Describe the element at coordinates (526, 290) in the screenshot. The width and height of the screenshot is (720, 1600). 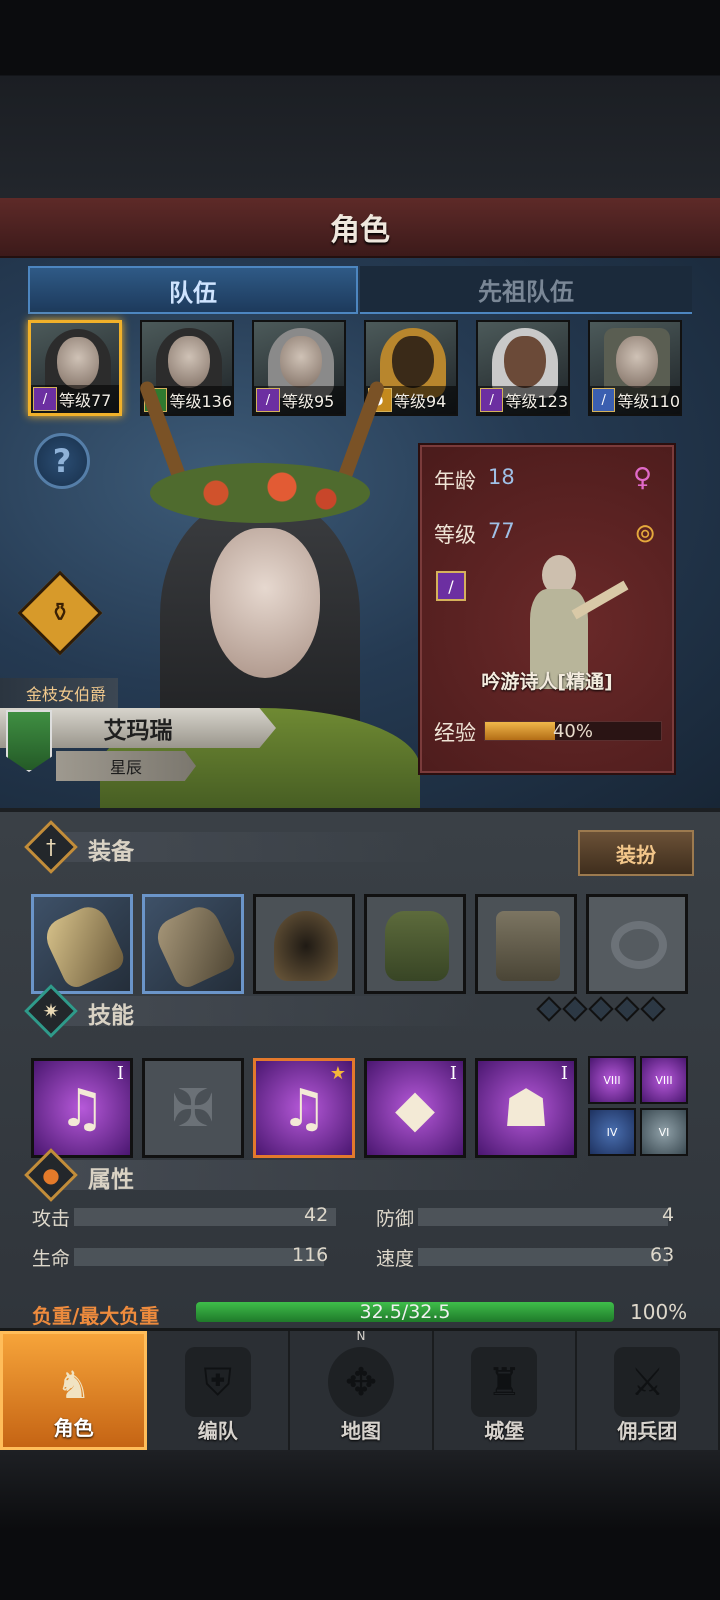
I see `tab-ancestor-team: 先祖队伍` at that location.